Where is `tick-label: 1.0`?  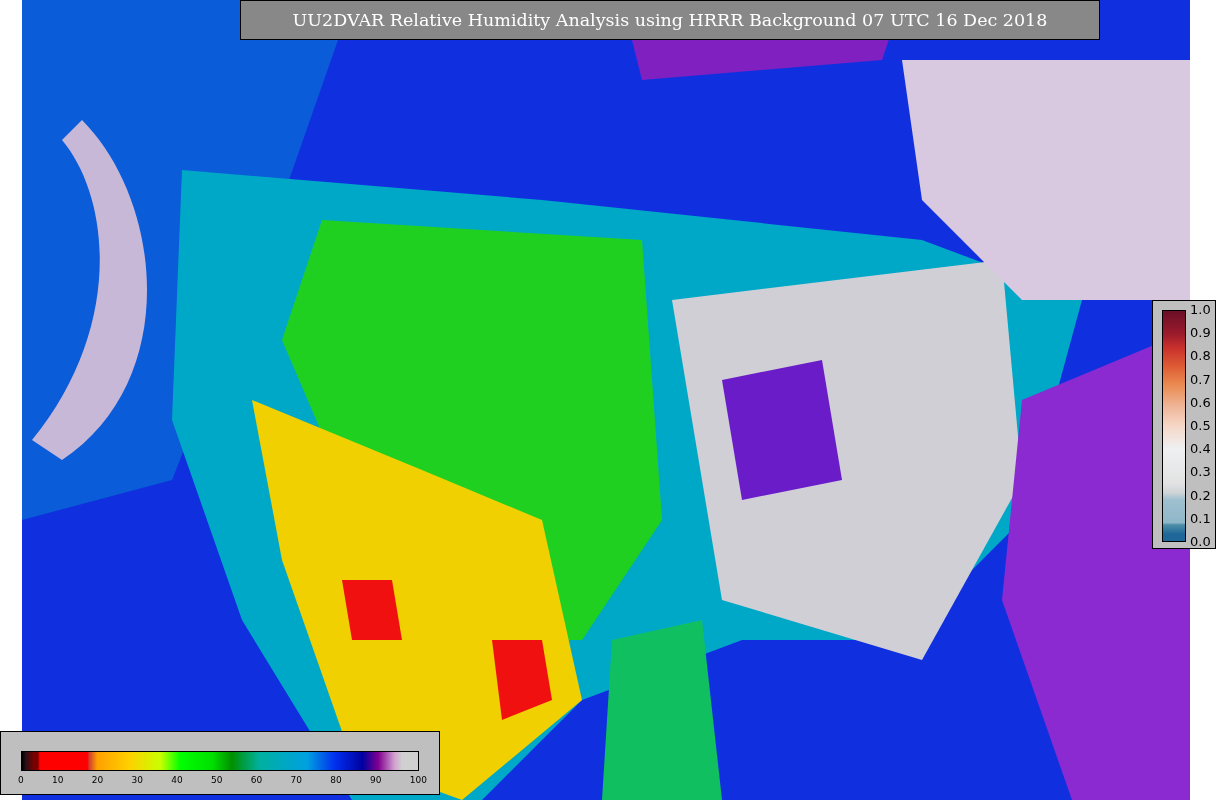 tick-label: 1.0 is located at coordinates (1200, 310).